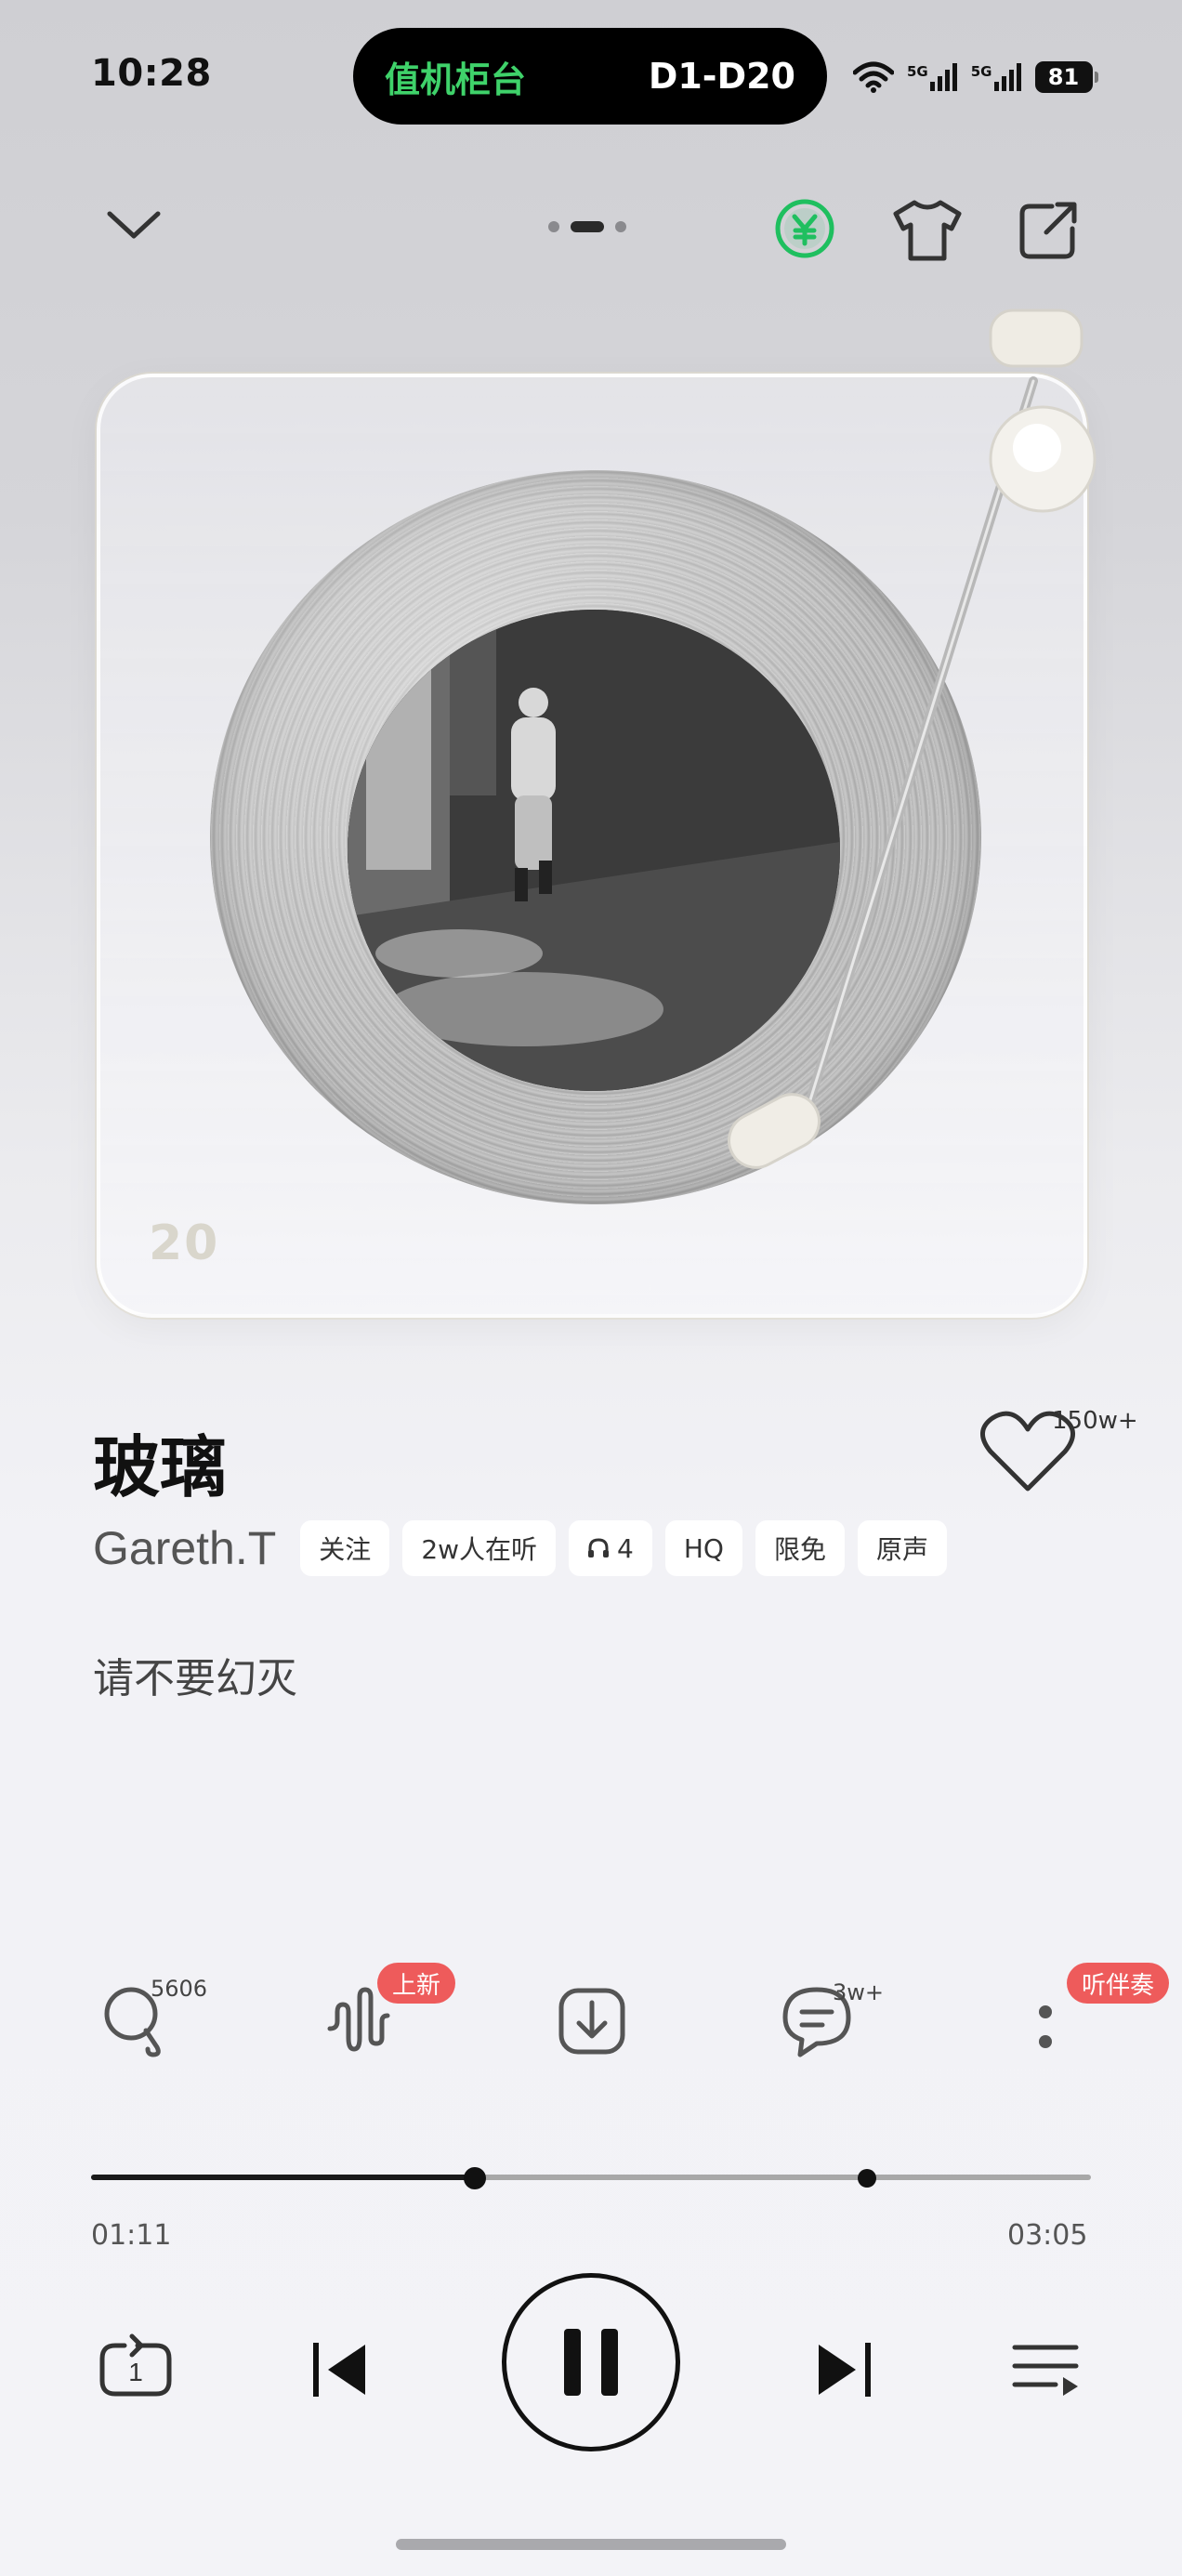 This screenshot has width=1182, height=2576. Describe the element at coordinates (703, 1548) in the screenshot. I see `hq-tag: HQ` at that location.